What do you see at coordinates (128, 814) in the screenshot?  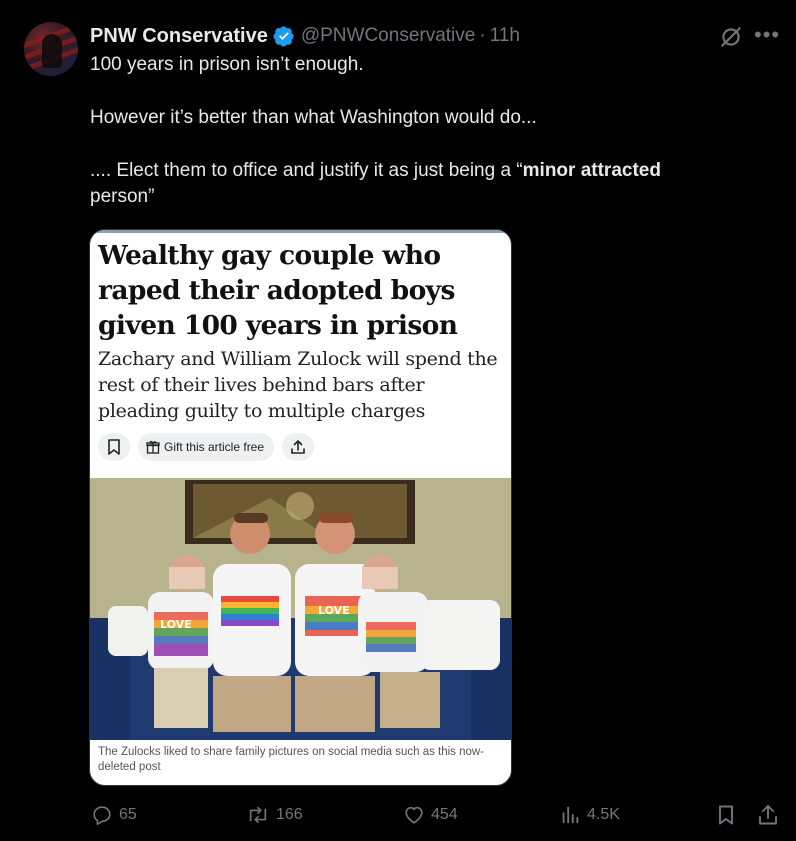 I see `reply-count: 65` at bounding box center [128, 814].